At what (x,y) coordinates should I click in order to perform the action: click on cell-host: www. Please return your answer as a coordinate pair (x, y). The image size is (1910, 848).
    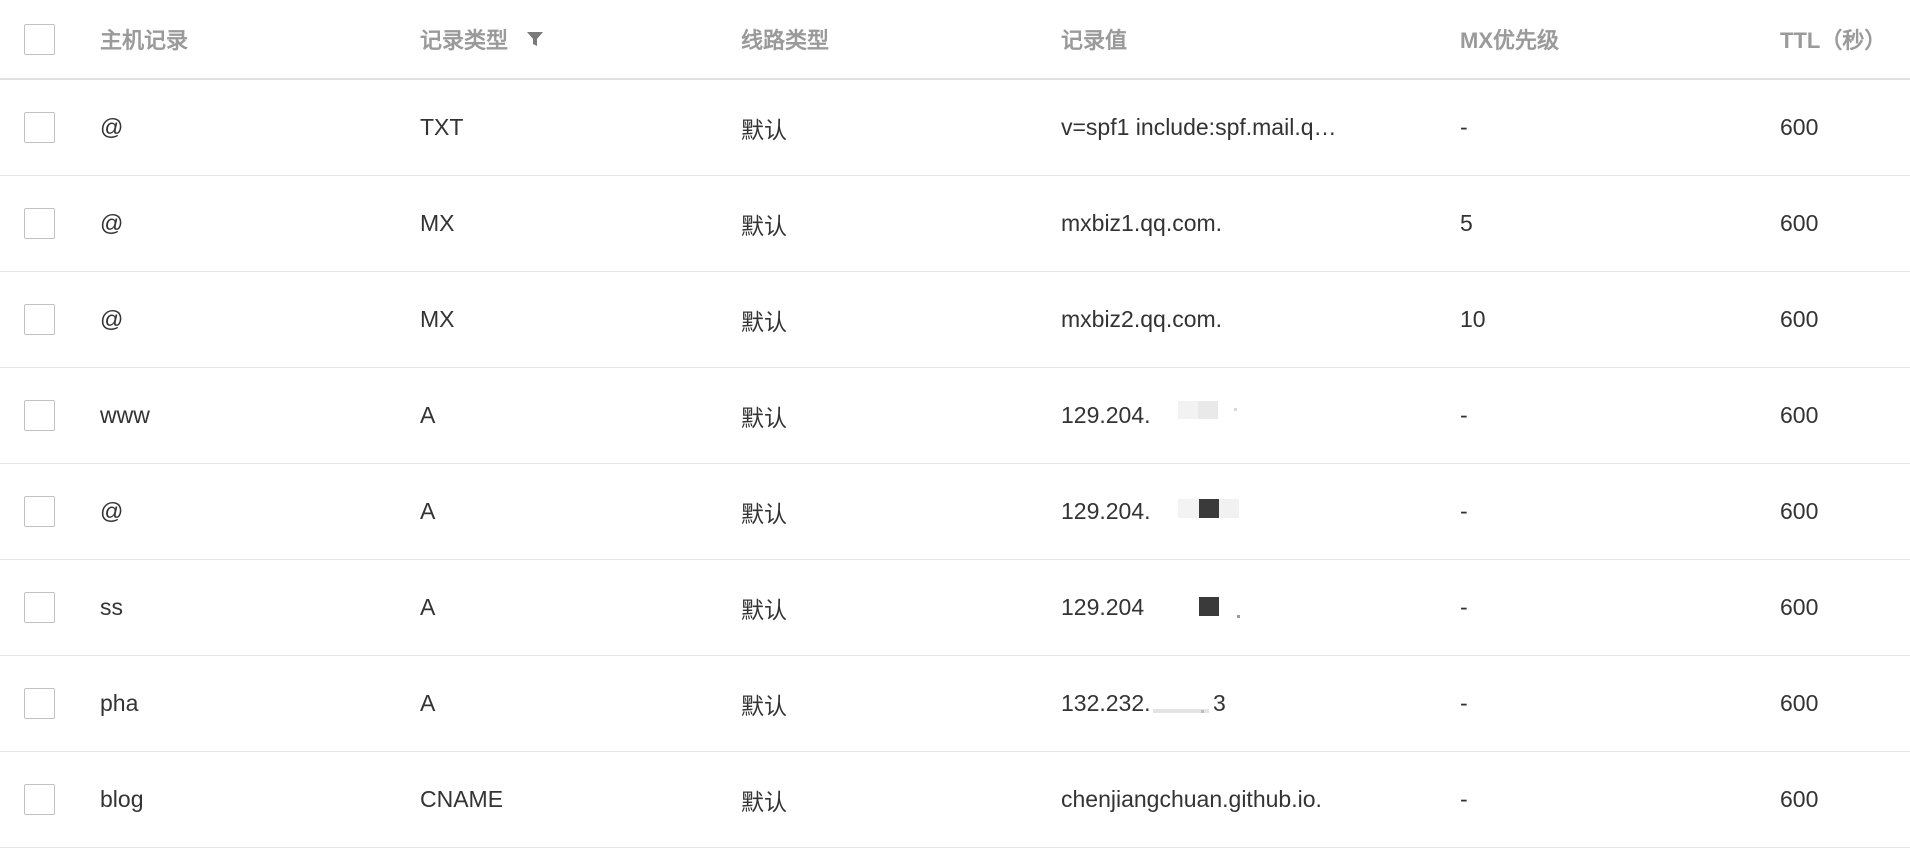
    Looking at the image, I should click on (125, 415).